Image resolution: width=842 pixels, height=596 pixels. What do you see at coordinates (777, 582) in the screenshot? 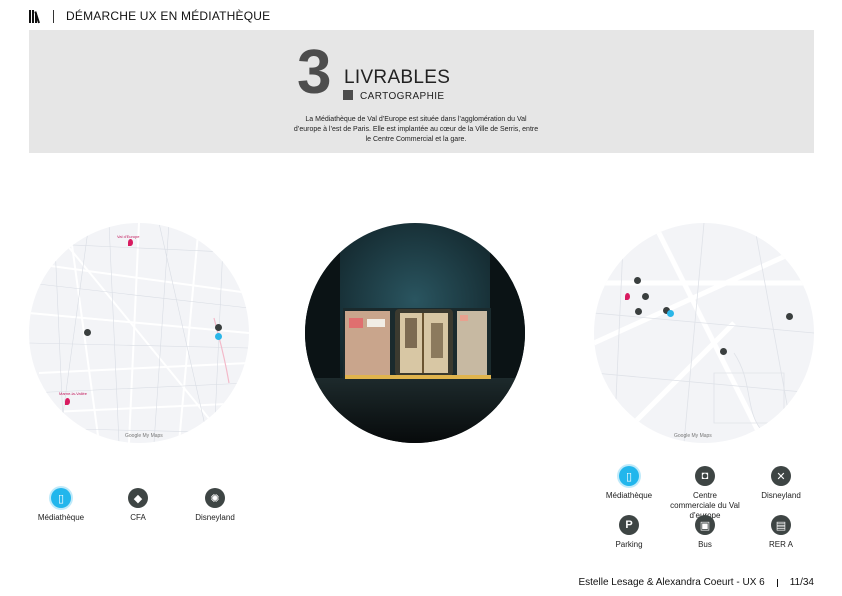
I see `footer-divider` at bounding box center [777, 582].